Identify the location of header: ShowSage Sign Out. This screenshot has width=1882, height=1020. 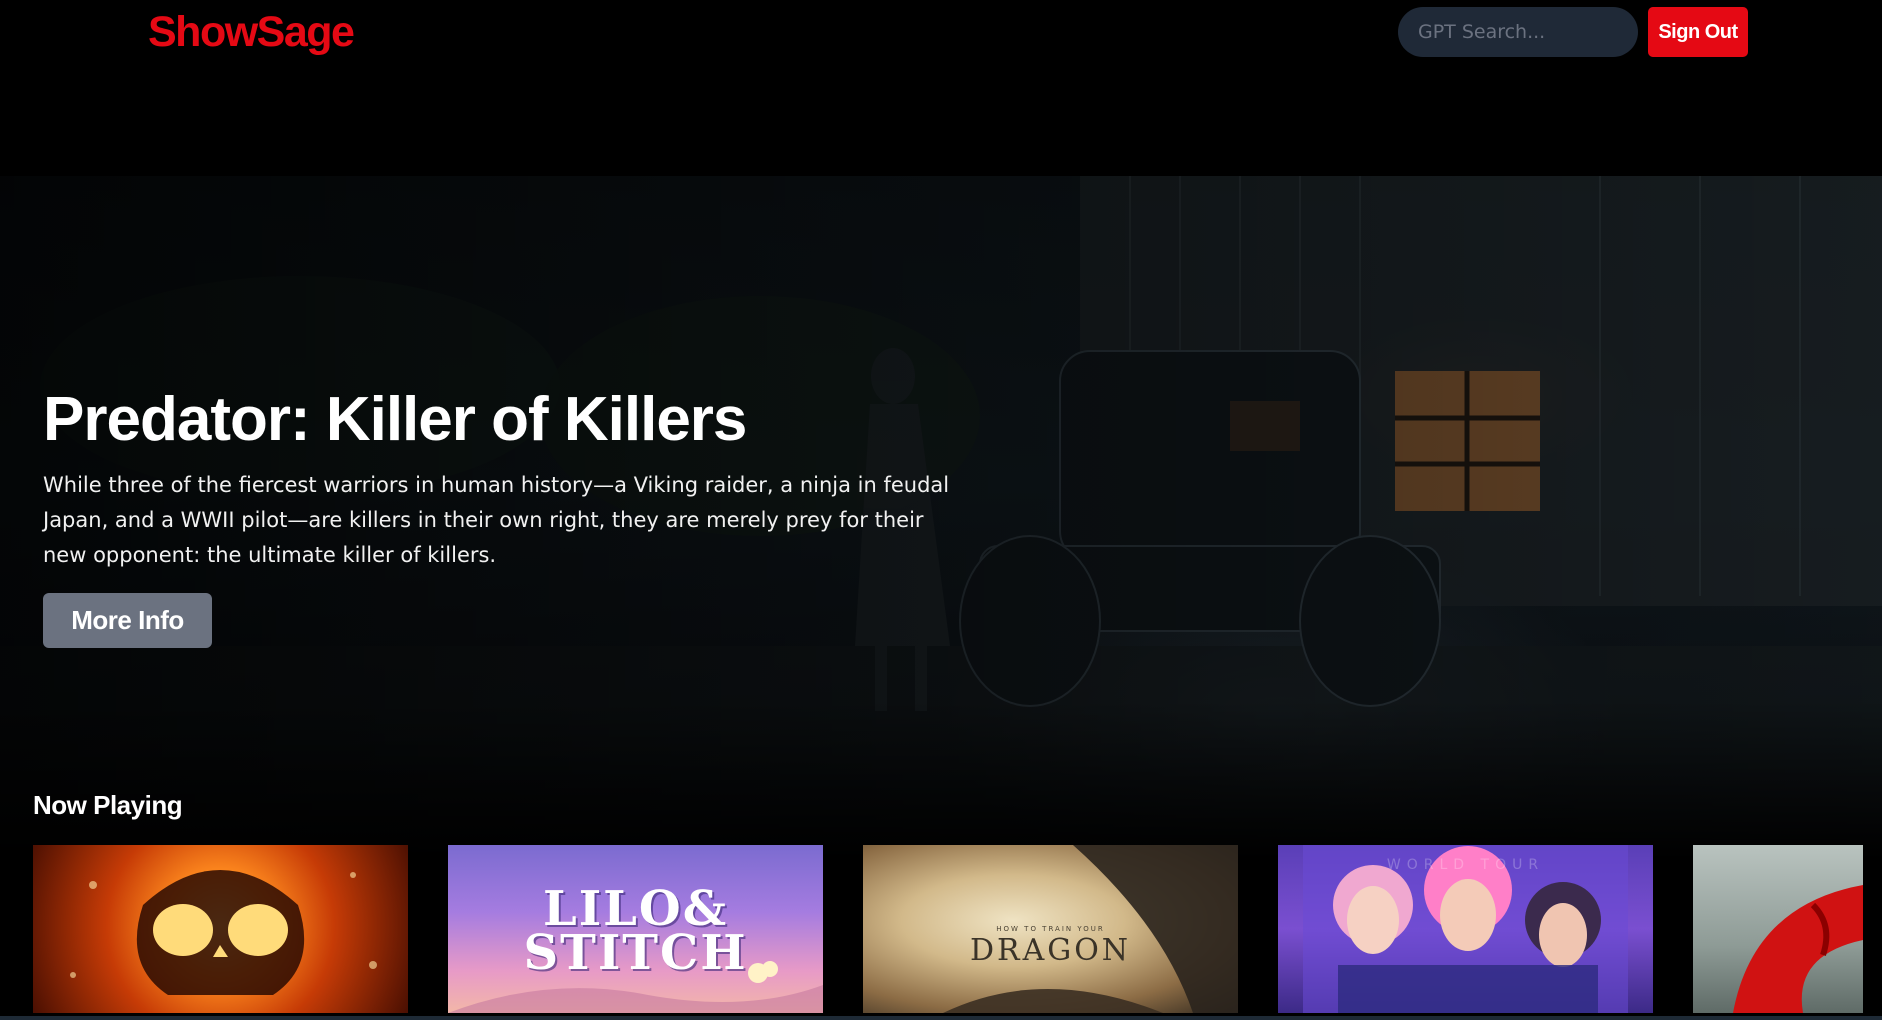
(941, 35).